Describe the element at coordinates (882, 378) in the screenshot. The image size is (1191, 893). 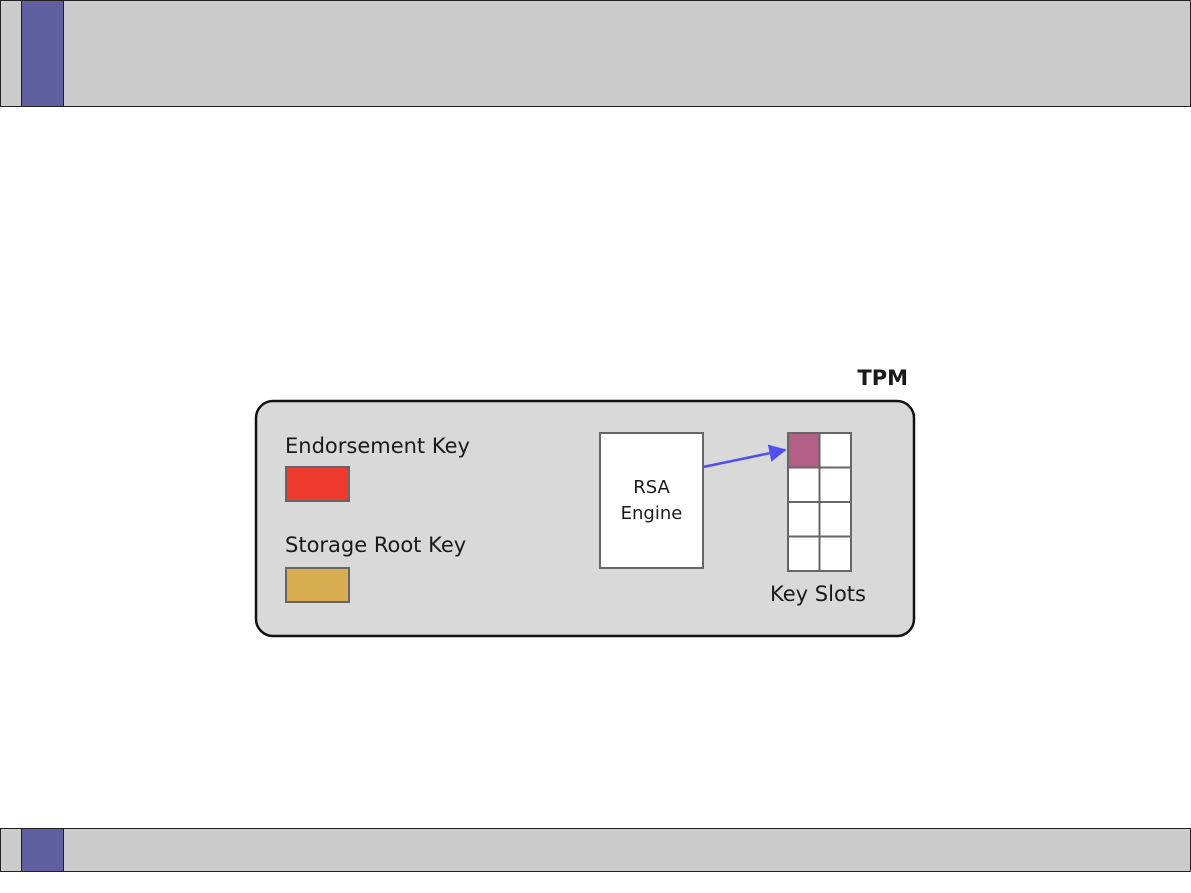
I see `tpm-label: TPM` at that location.